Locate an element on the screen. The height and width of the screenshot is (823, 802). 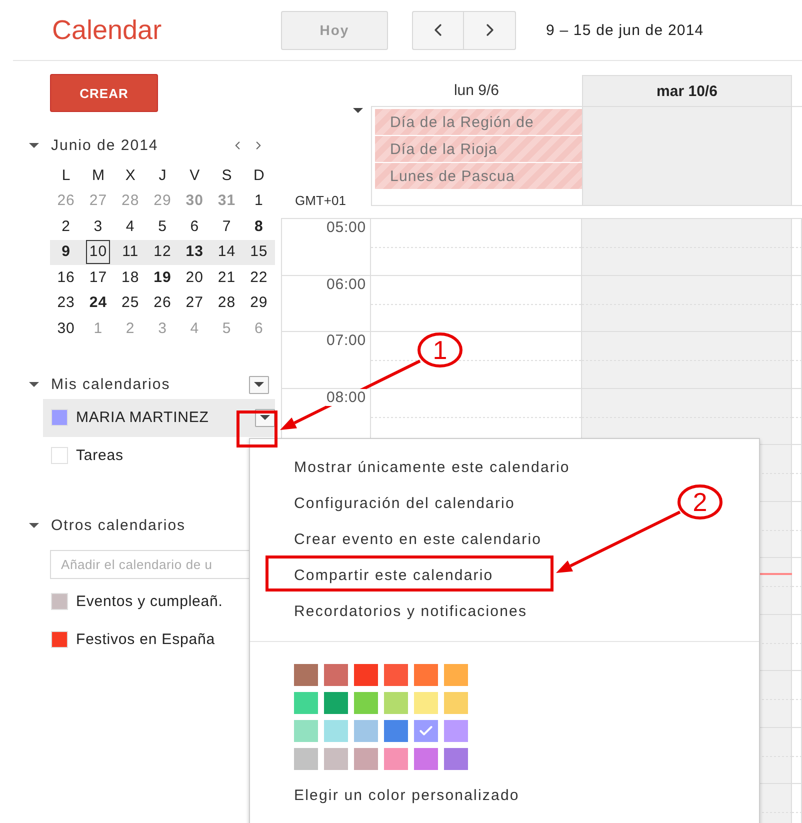
hour-label: 06:00 is located at coordinates (346, 284).